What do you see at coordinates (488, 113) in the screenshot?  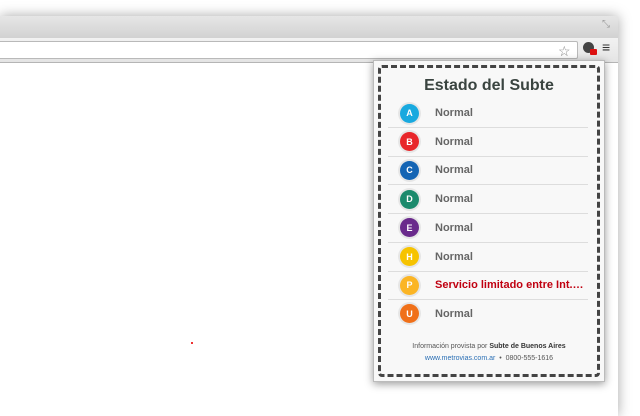 I see `line-row-a: A Normal` at bounding box center [488, 113].